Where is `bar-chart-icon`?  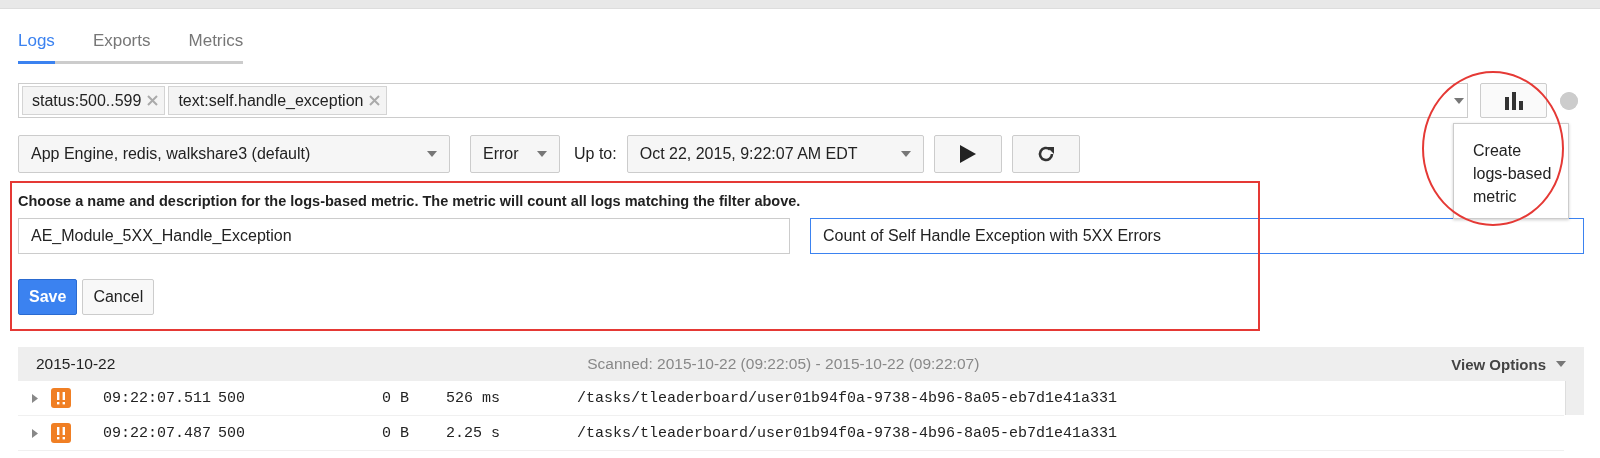
bar-chart-icon is located at coordinates (1513, 100).